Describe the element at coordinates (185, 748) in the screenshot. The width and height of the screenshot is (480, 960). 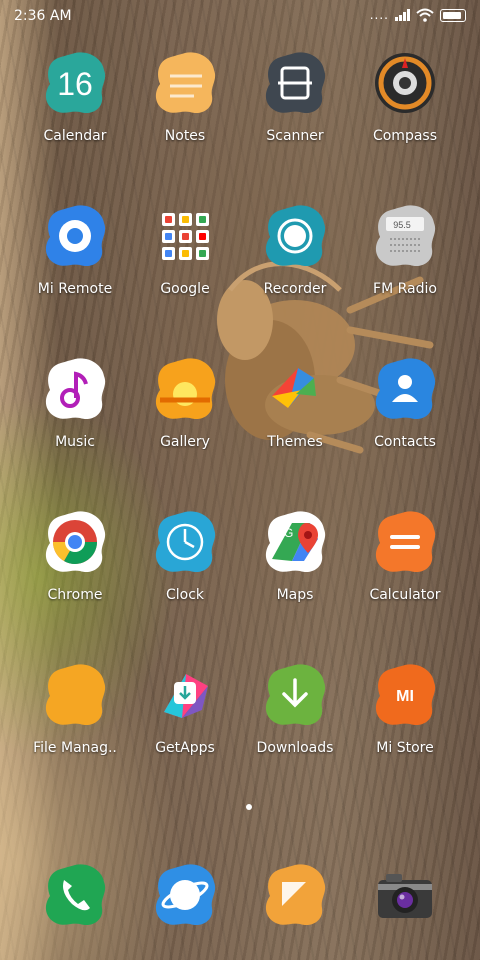
I see `app-label: GetApps` at that location.